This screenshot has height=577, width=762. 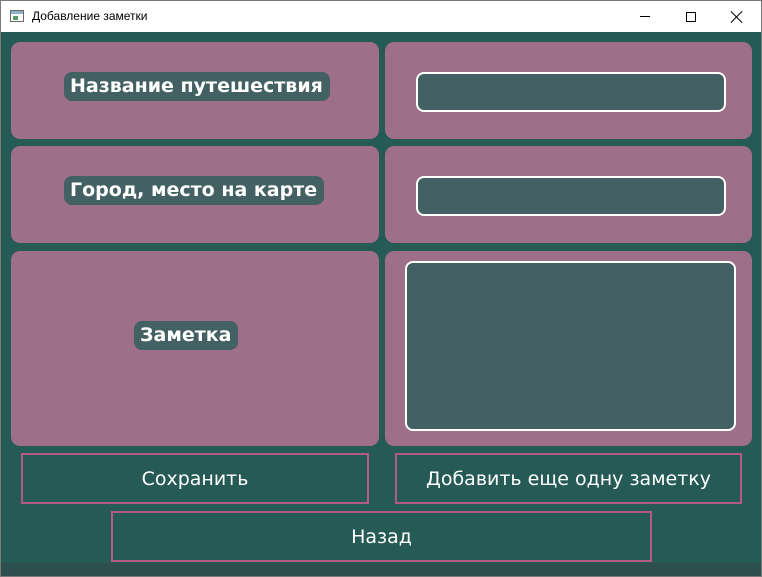 I want to click on close-icon, so click(x=737, y=17).